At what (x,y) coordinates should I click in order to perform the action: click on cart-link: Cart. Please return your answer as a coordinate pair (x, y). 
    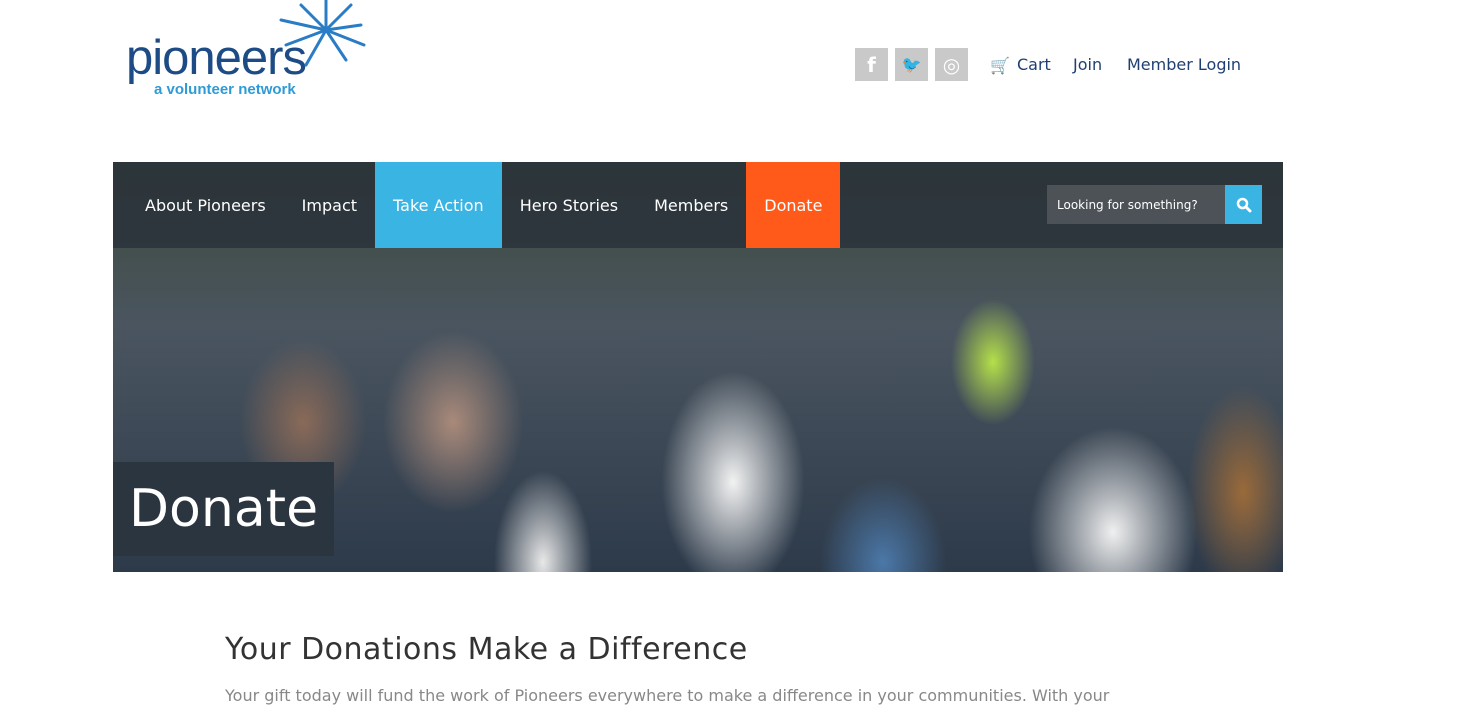
    Looking at the image, I should click on (1034, 64).